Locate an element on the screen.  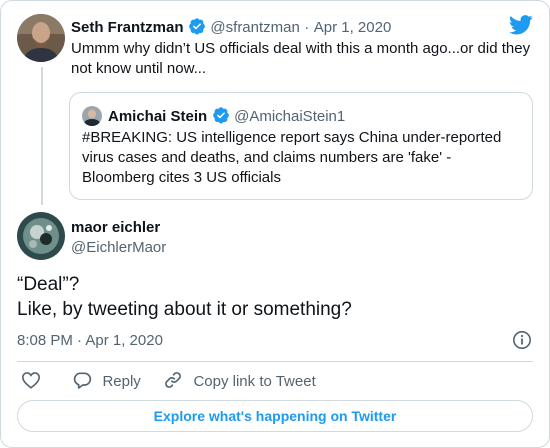
quoted-author-name: Amichai Stein is located at coordinates (158, 116).